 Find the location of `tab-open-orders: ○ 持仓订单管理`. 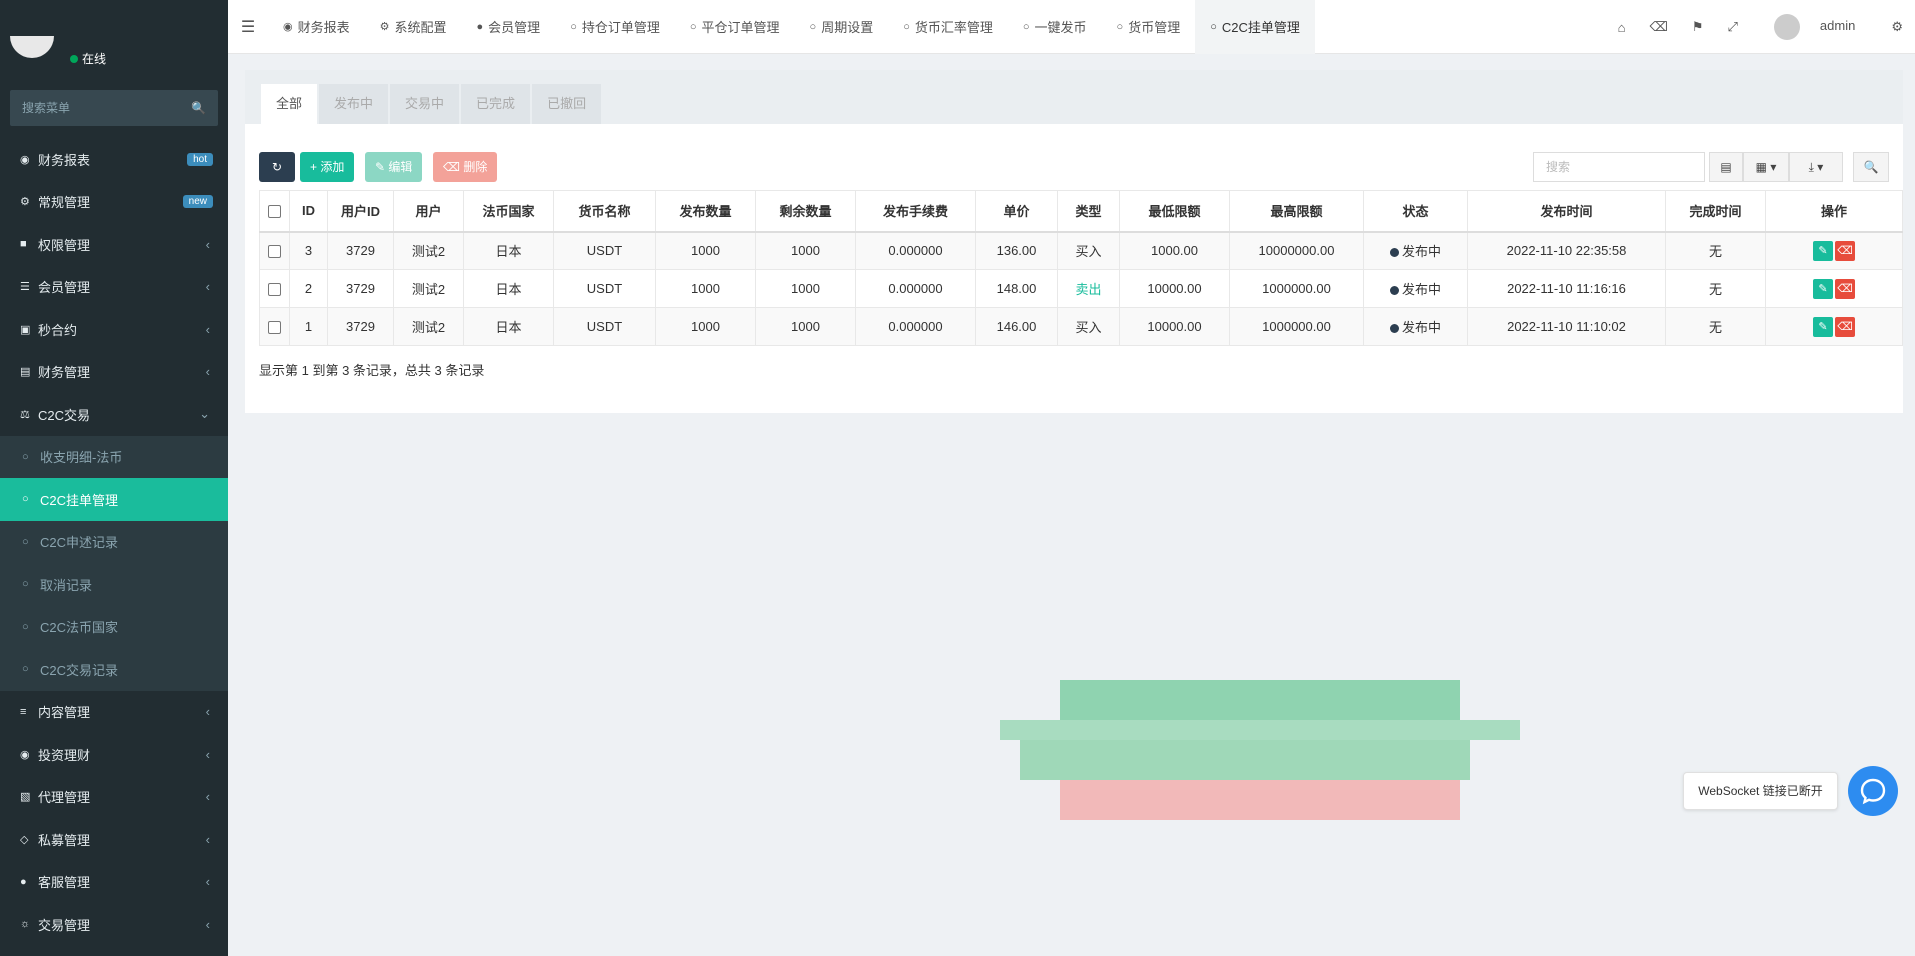

tab-open-orders: ○ 持仓订单管理 is located at coordinates (615, 27).